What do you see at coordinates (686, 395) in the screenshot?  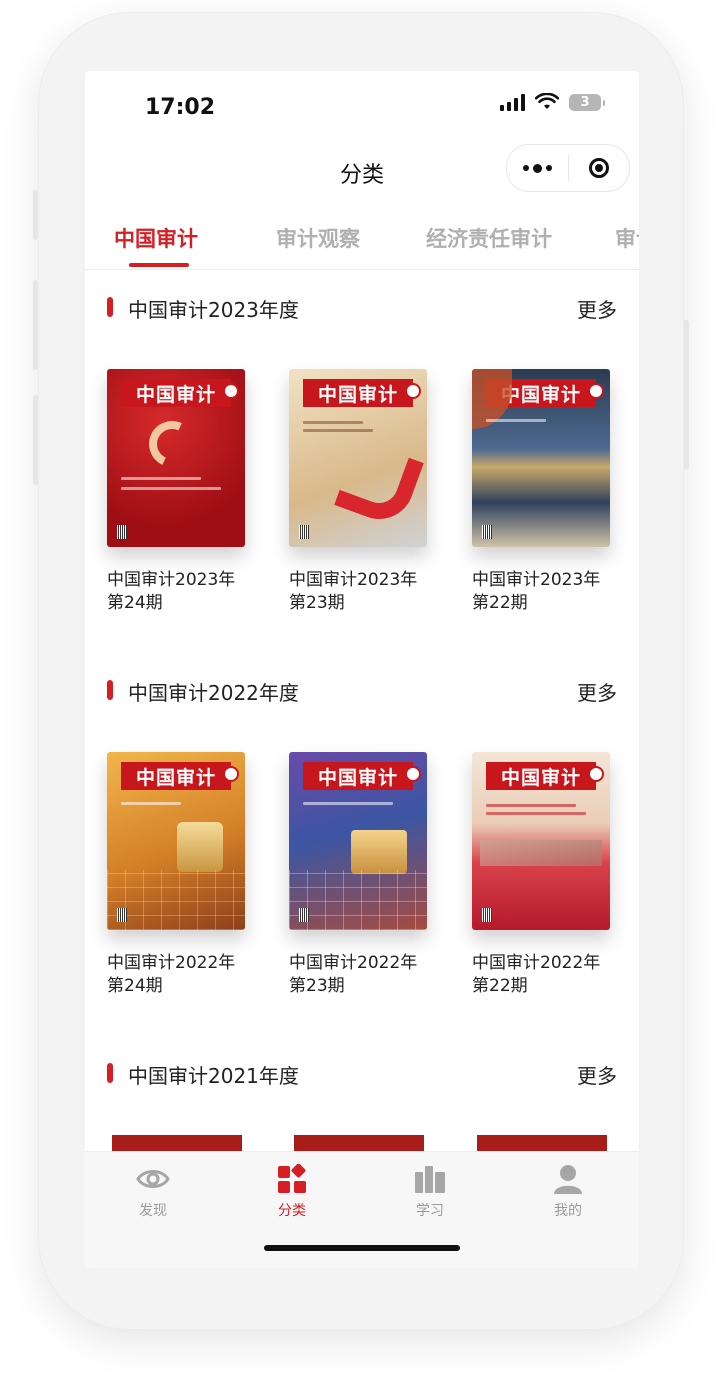 I see `power-button` at bounding box center [686, 395].